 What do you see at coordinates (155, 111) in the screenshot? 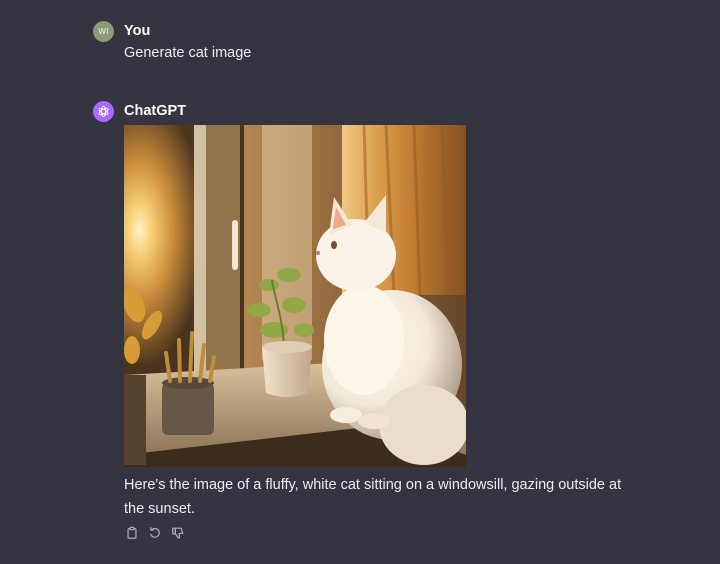
I see `assistant-author-name: ChatGPT` at bounding box center [155, 111].